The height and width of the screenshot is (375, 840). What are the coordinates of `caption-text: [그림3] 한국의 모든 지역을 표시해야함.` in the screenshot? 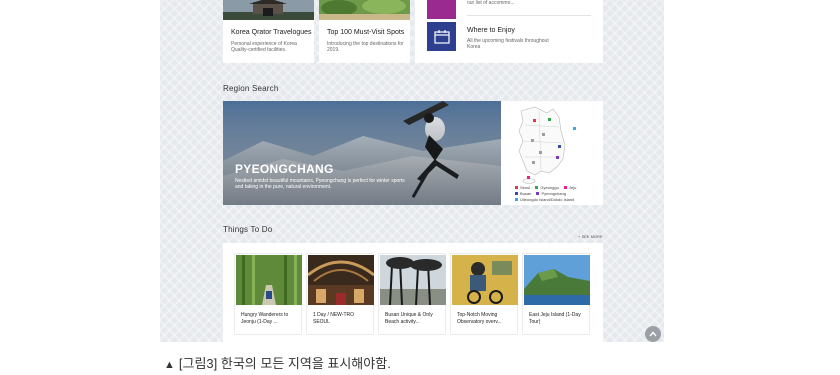 It's located at (284, 363).